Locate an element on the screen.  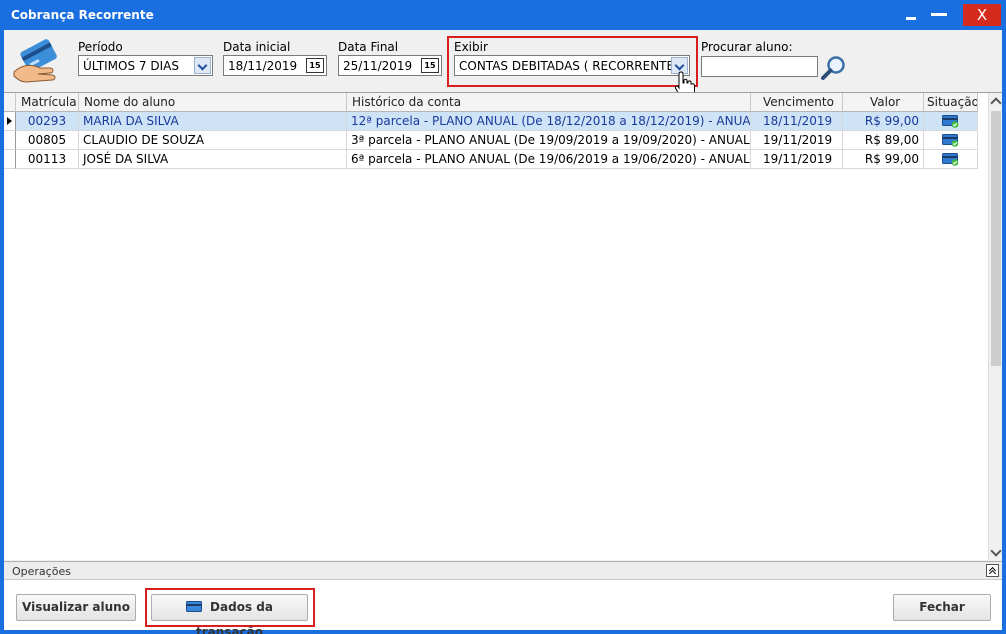
data-final-value: 25/11/2019 is located at coordinates (378, 66).